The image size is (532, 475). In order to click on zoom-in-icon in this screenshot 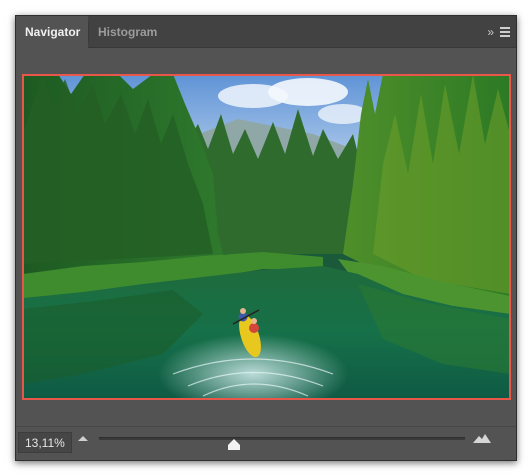, I will do `click(482, 438)`.